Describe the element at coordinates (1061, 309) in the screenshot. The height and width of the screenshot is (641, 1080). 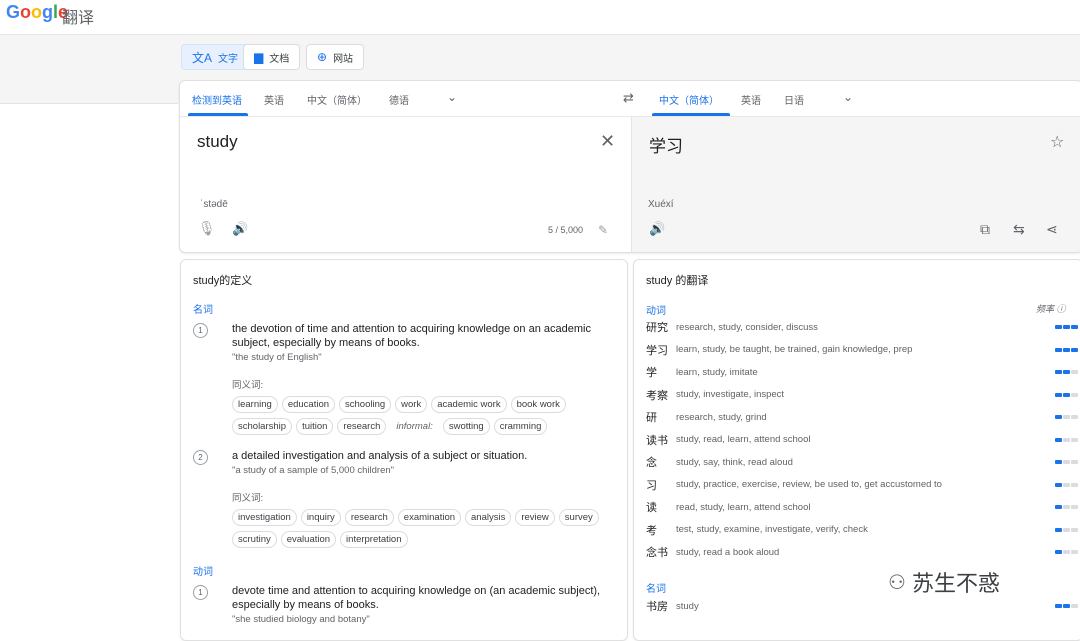
I see `help-icon: ⓘ` at that location.